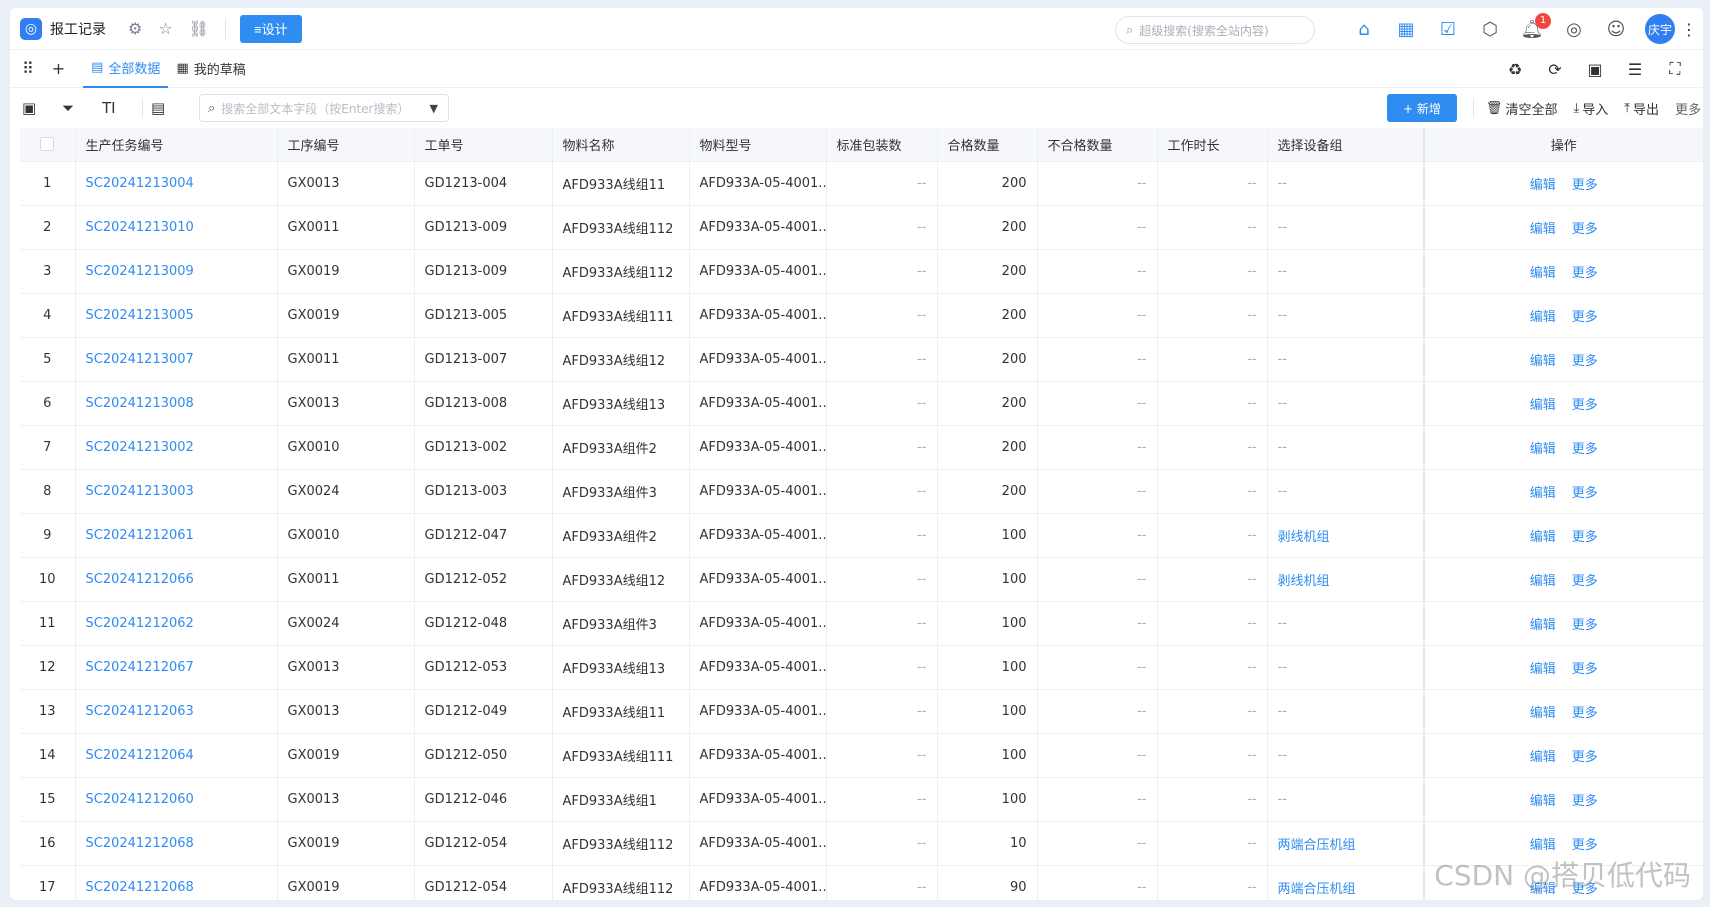 The height and width of the screenshot is (907, 1710). Describe the element at coordinates (1689, 29) in the screenshot. I see `more-vertical-icon: ⋮` at that location.